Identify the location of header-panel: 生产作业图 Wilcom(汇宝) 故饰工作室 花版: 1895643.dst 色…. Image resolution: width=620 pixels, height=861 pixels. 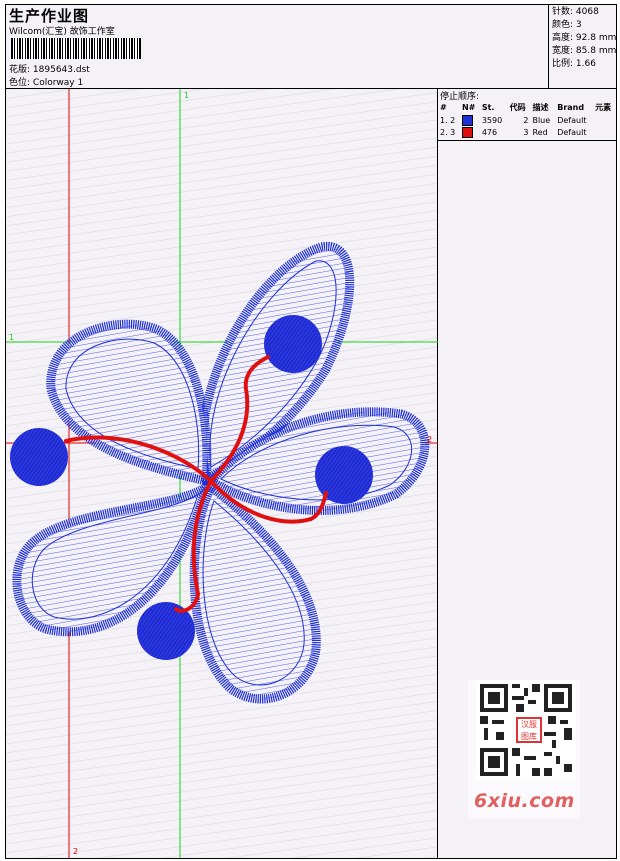
(277, 47).